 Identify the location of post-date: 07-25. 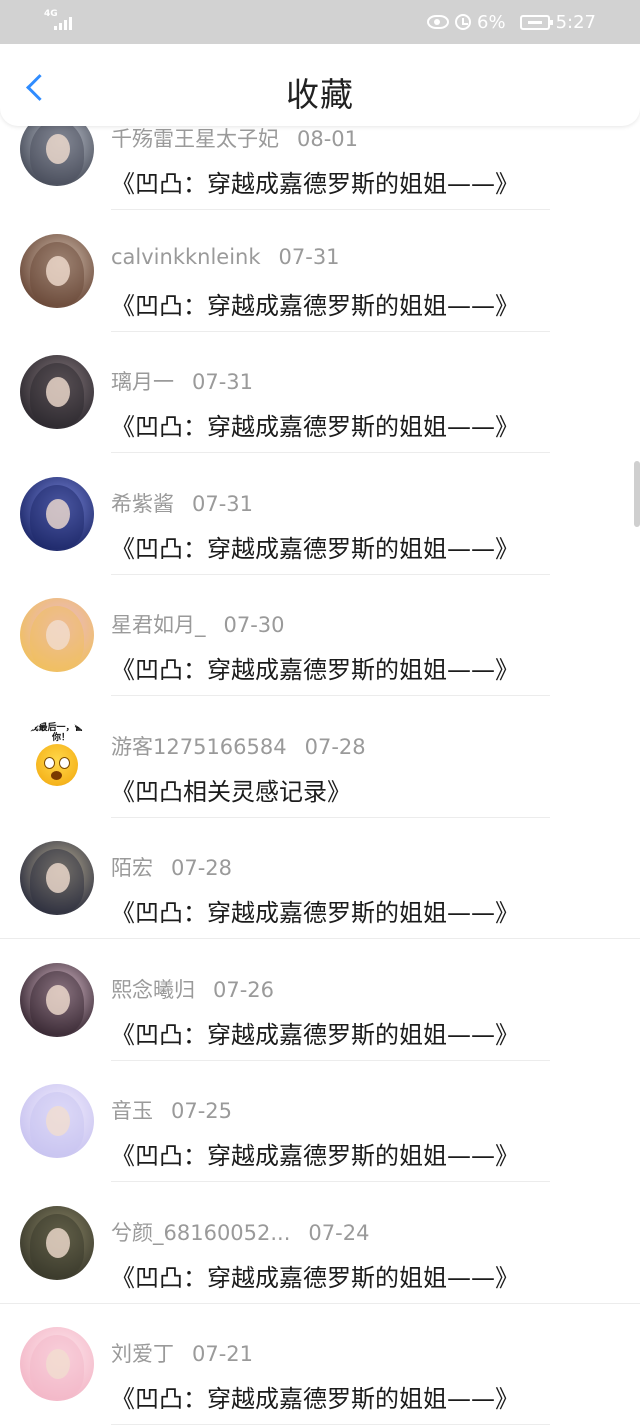
(202, 1111).